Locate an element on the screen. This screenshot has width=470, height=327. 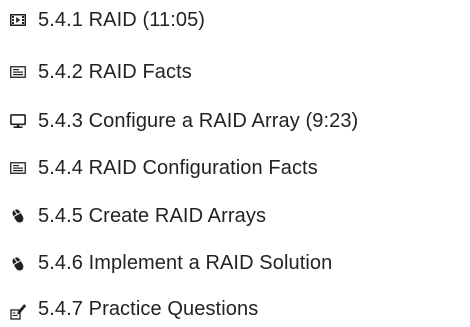
lesson-label: 5.4.6 Implement a RAID Solution is located at coordinates (185, 263).